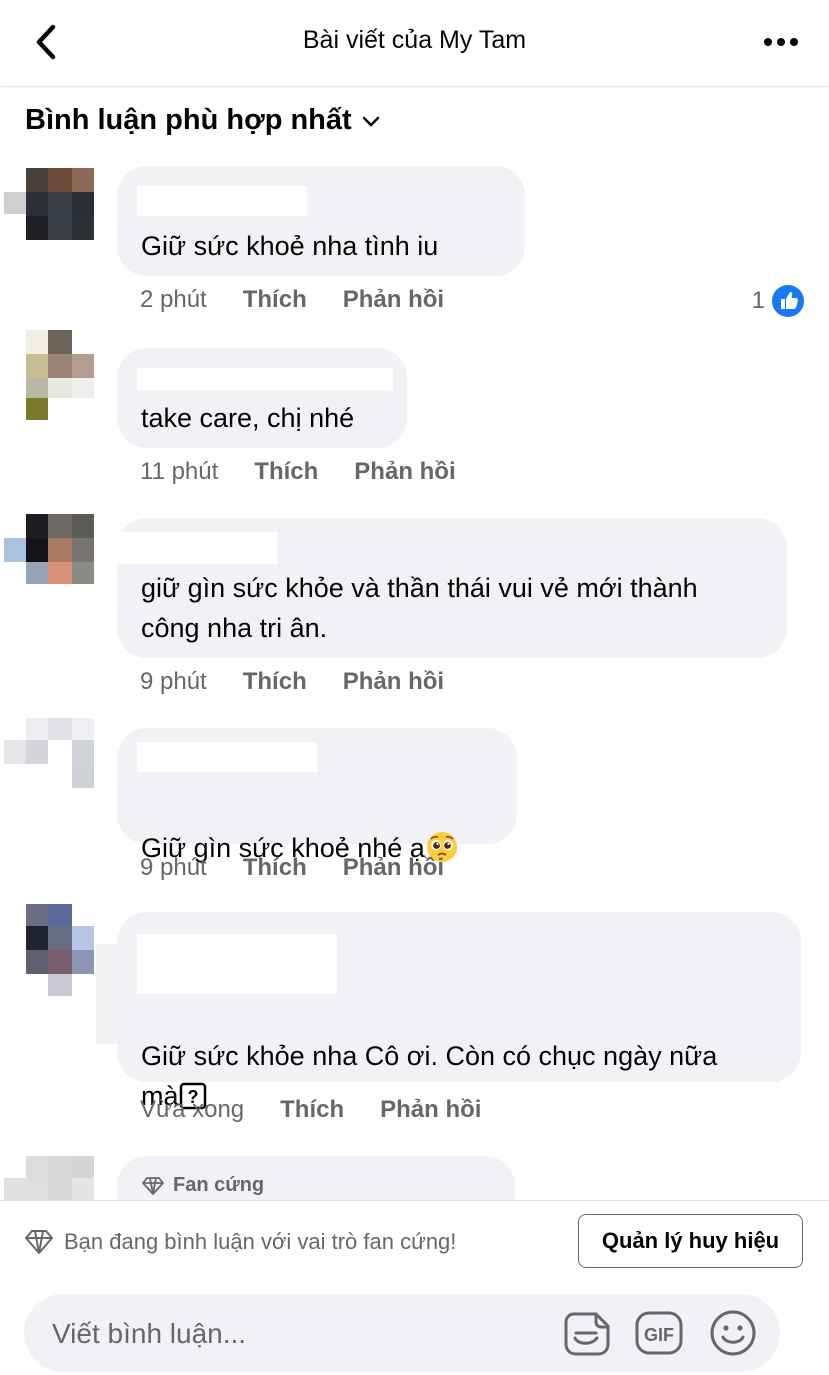 This screenshot has height=1375, width=829. I want to click on comment-bubble: Giữ gìn sức khoẻ nhé ạ, so click(317, 795).